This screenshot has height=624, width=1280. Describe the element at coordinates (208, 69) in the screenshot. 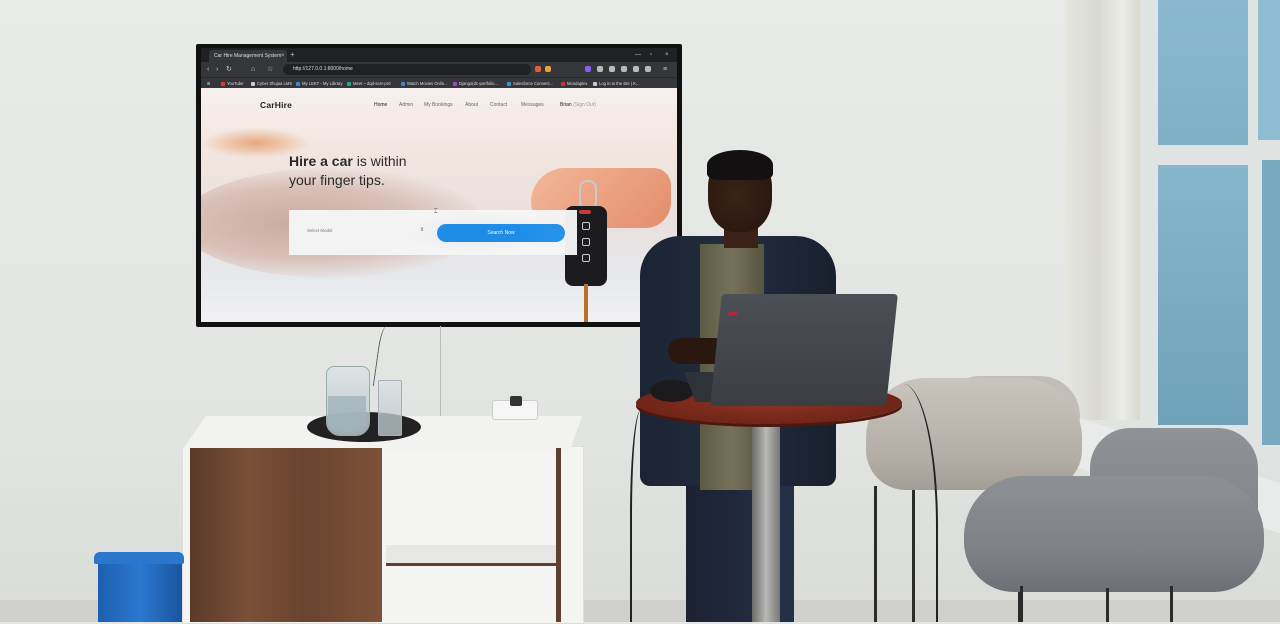

I see `back-icon: ‹` at that location.